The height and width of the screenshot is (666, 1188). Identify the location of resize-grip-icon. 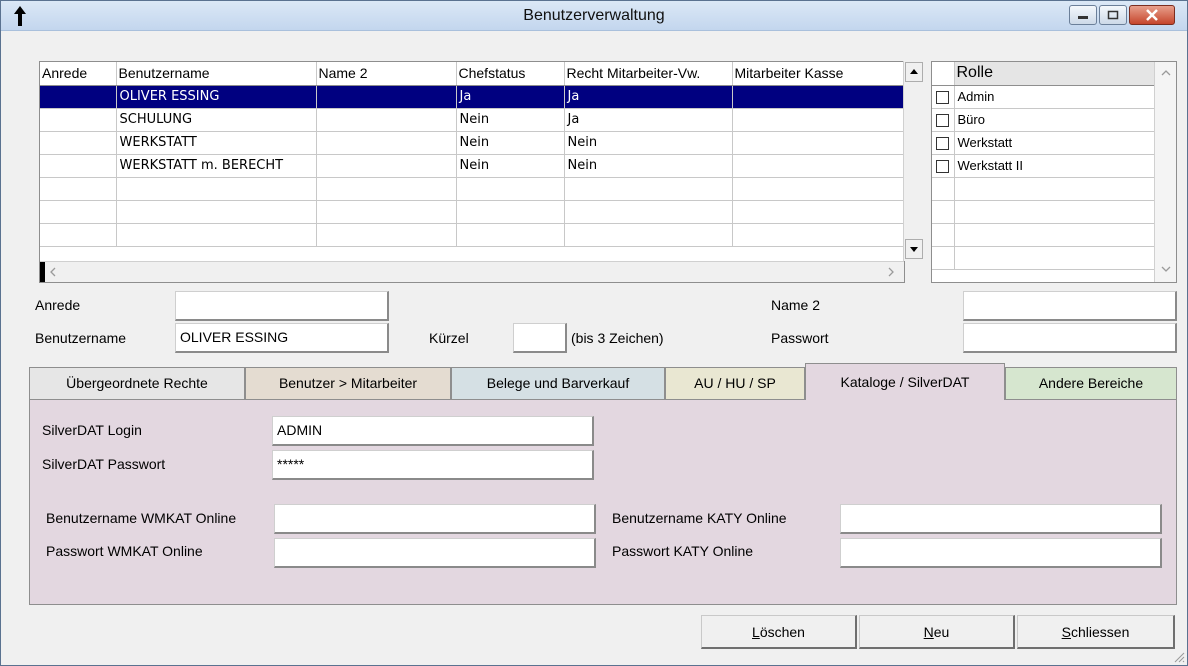
(1178, 656).